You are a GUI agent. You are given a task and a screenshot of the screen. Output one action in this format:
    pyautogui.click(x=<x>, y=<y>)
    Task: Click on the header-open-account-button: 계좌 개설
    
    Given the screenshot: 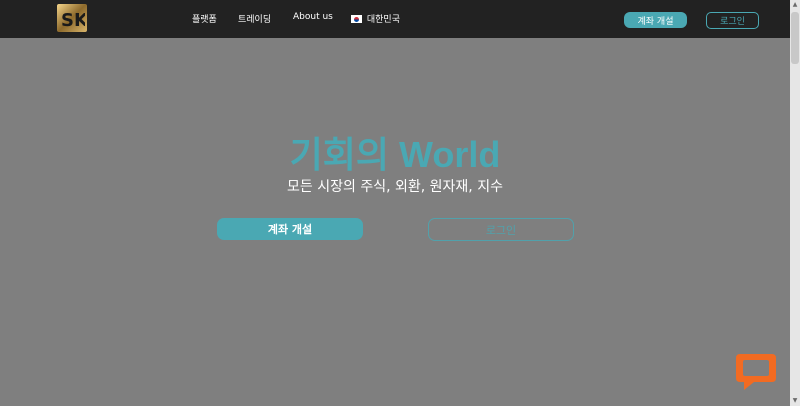 What is the action you would take?
    pyautogui.click(x=655, y=20)
    